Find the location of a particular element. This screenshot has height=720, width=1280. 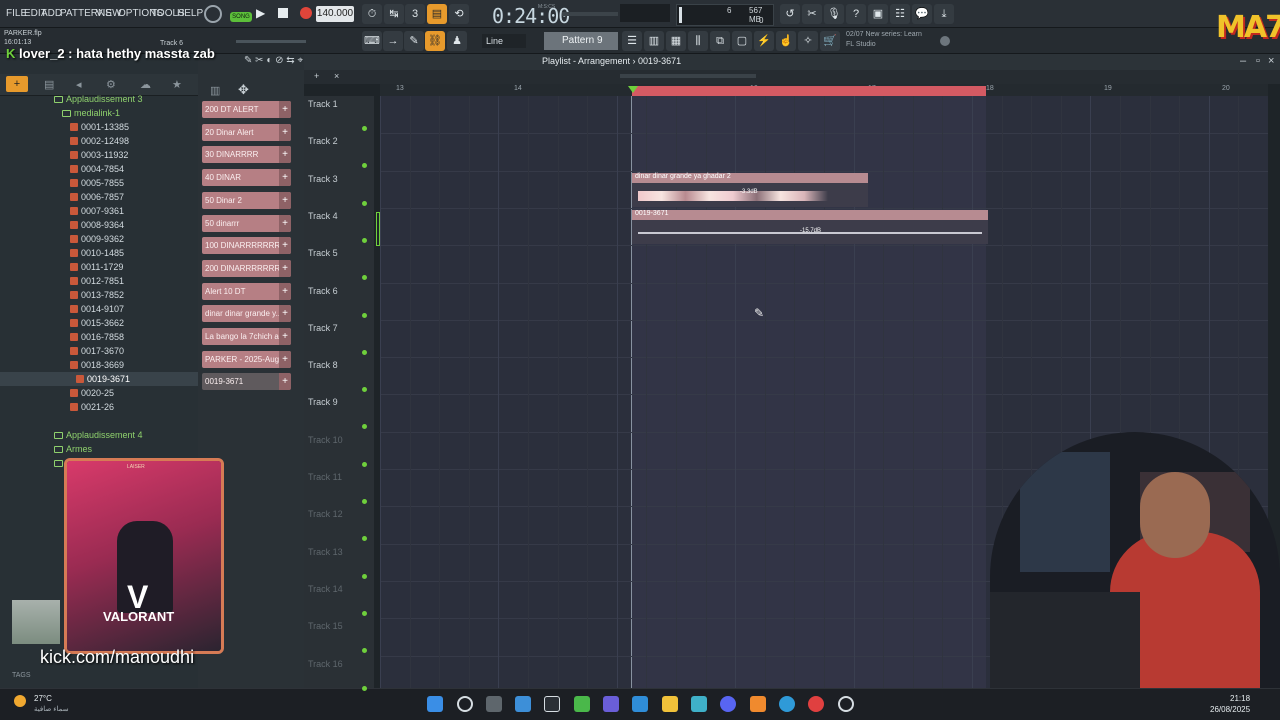

edge-icon is located at coordinates (787, 704).